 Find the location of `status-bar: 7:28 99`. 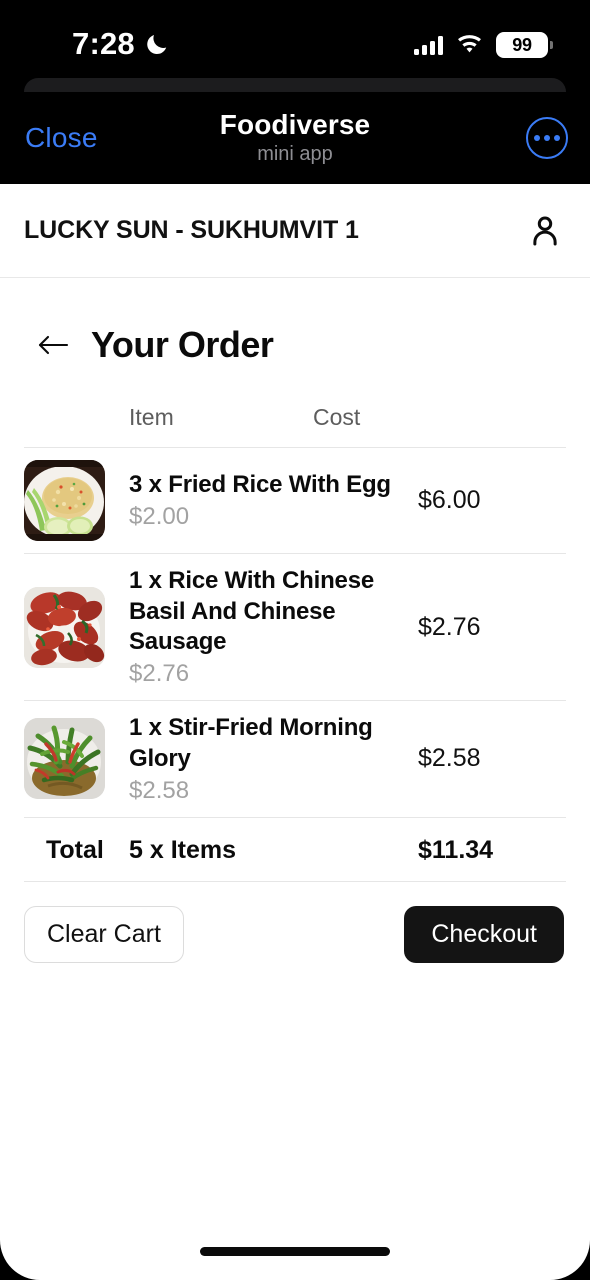

status-bar: 7:28 99 is located at coordinates (295, 39).